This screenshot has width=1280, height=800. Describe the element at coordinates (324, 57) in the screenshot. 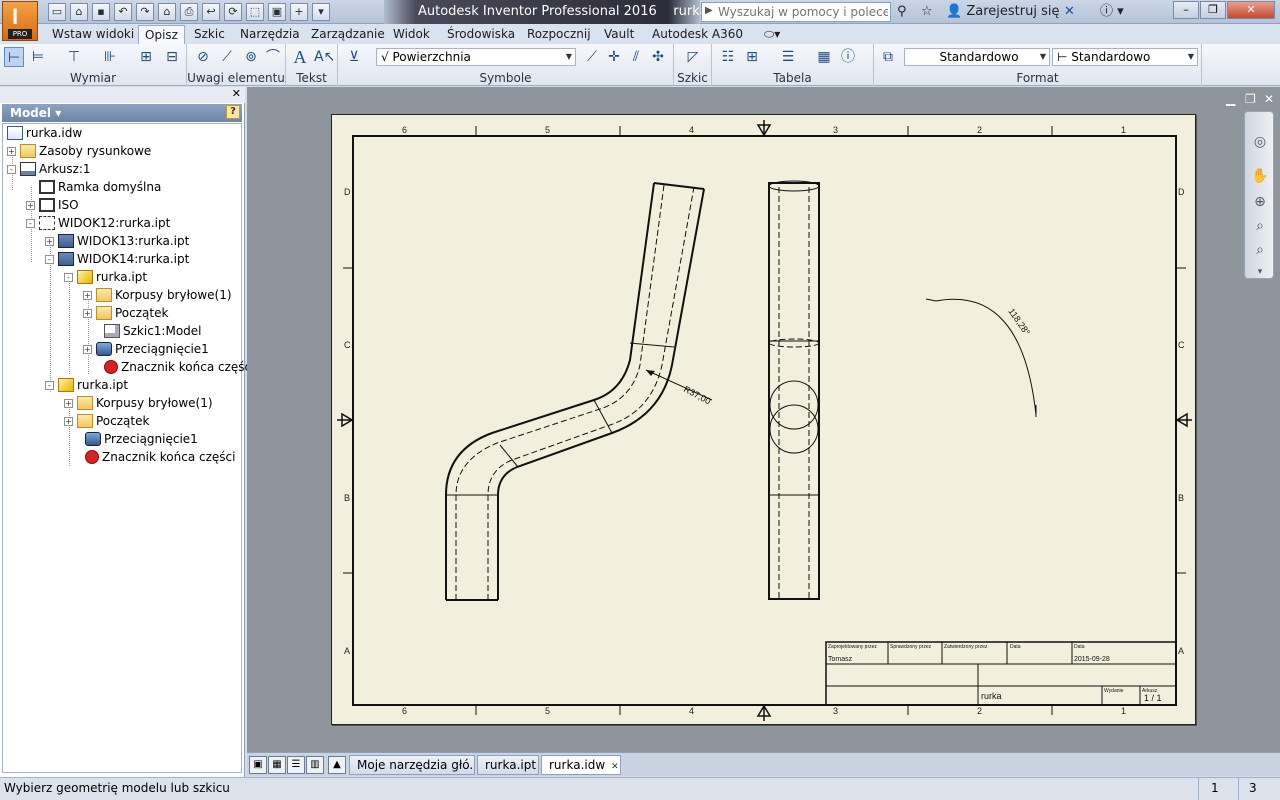

I see `leader-text-icon: A↖` at that location.